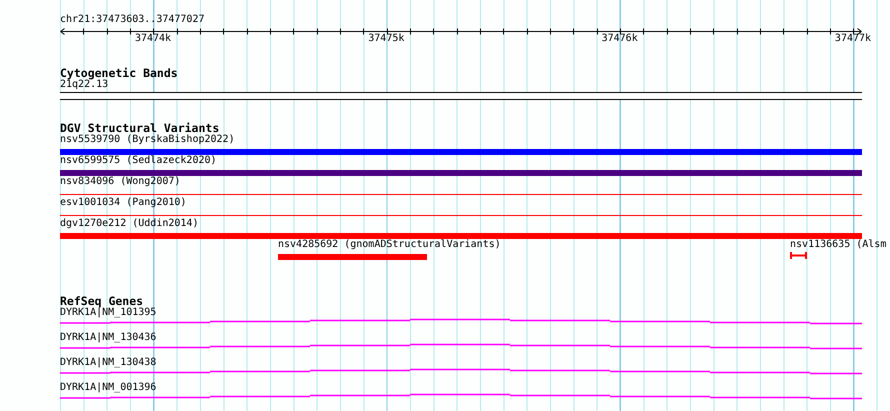  I want to click on gene-label: DYRK1A|NM_130438, so click(109, 362).